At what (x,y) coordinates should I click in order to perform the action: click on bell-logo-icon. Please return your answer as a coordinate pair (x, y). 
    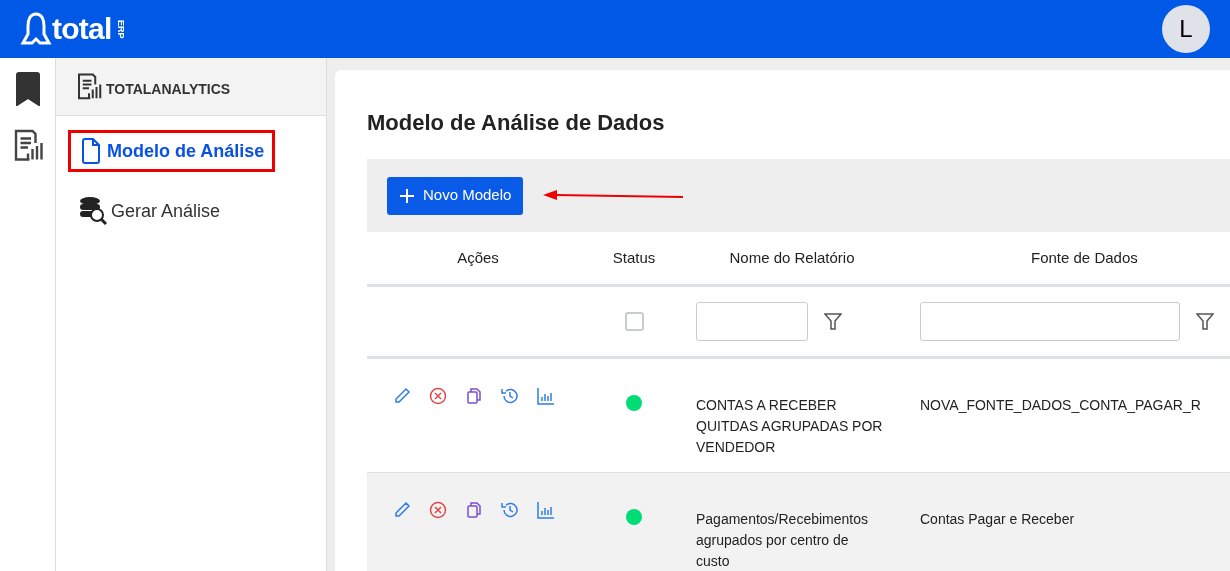
    Looking at the image, I should click on (36, 29).